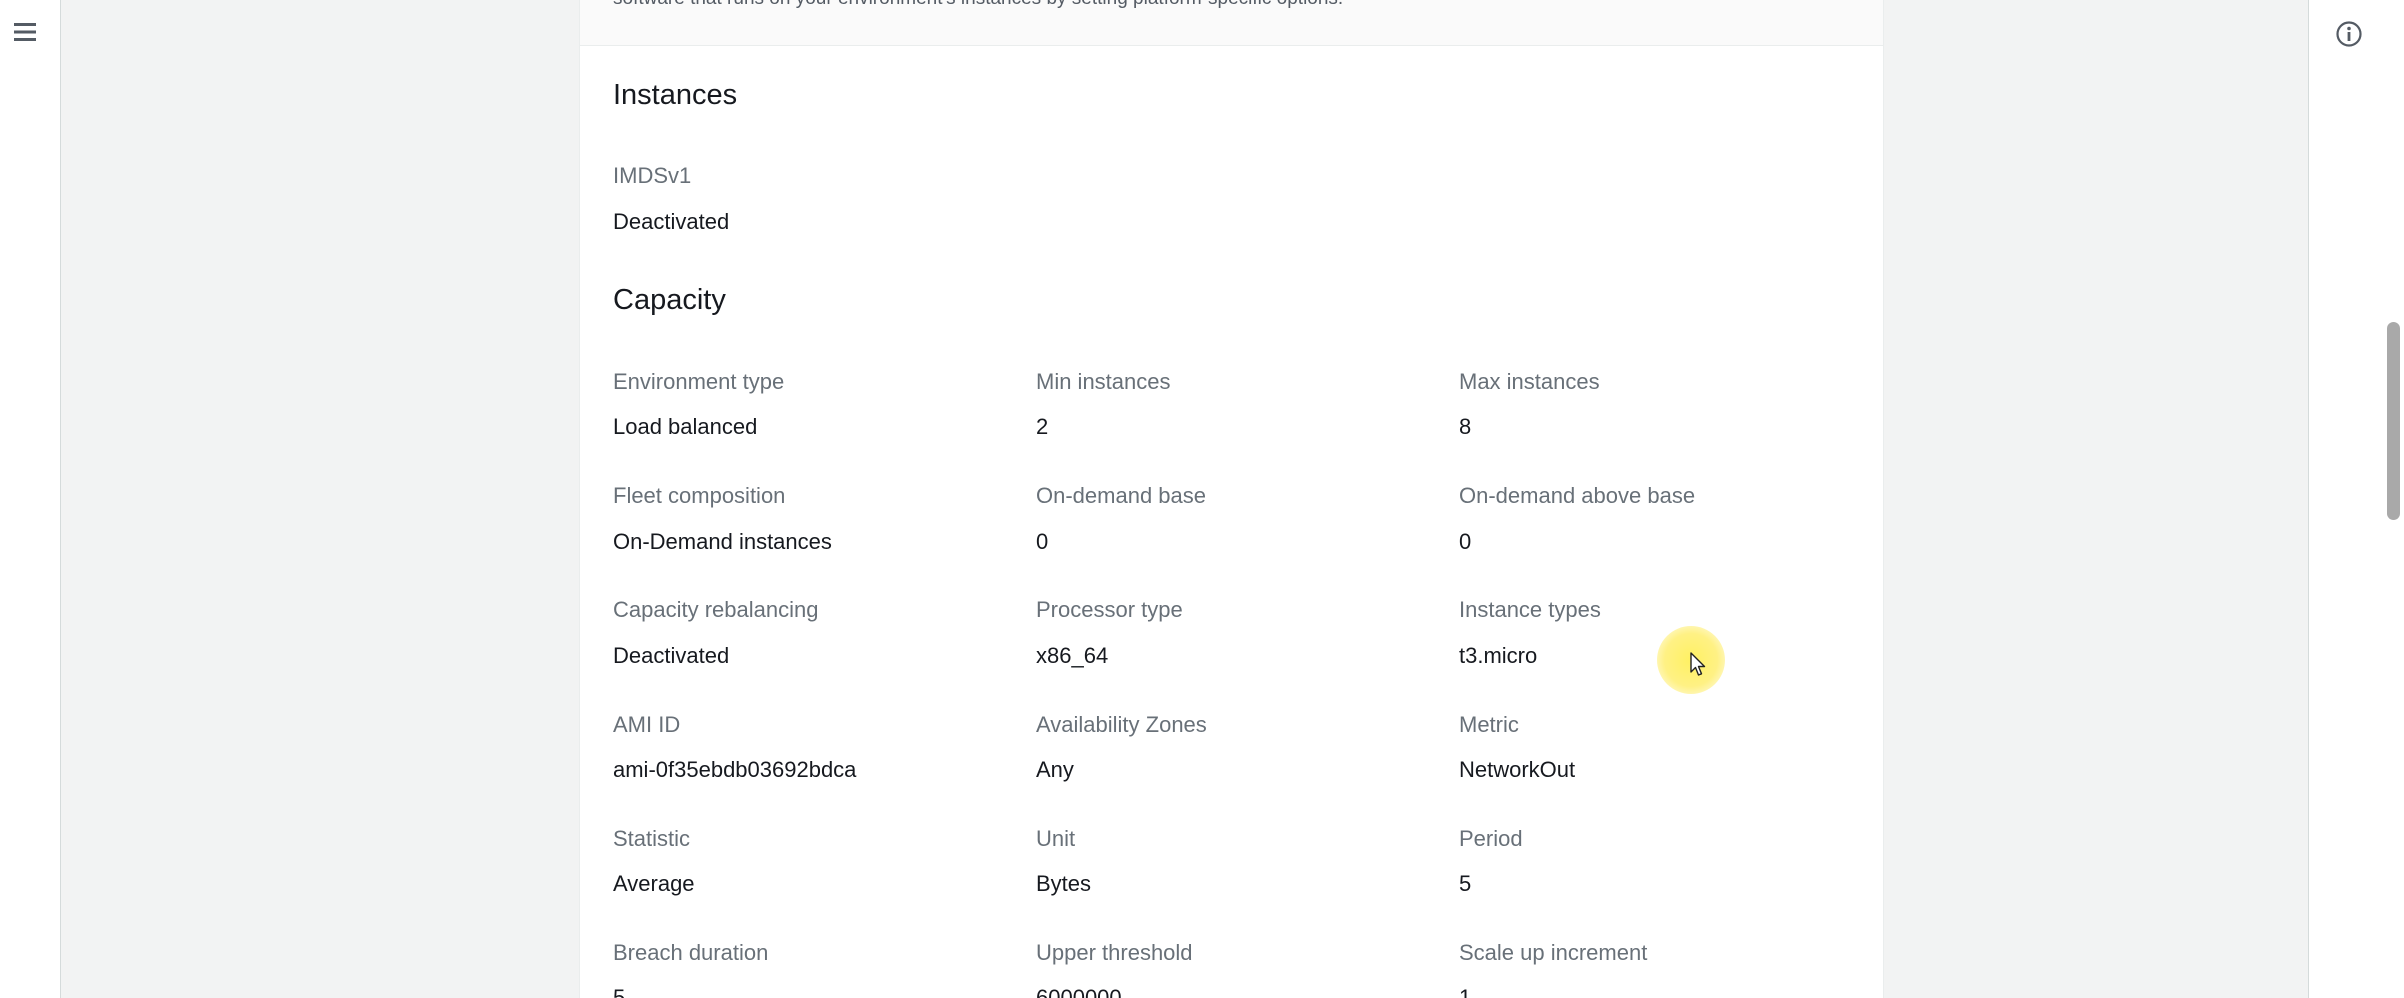 Image resolution: width=2404 pixels, height=998 pixels. Describe the element at coordinates (2349, 34) in the screenshot. I see `info-icon` at that location.